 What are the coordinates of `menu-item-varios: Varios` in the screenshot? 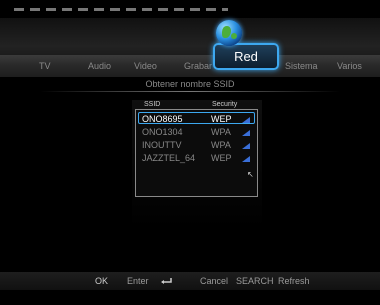 It's located at (349, 66).